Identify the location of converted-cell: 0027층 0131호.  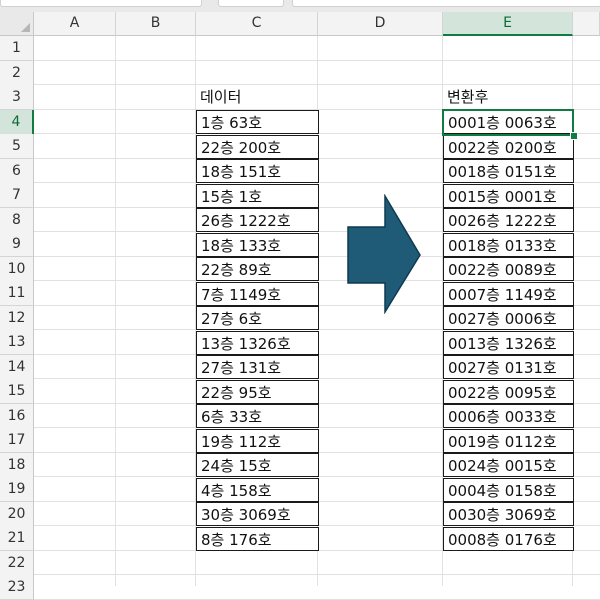
(508, 367).